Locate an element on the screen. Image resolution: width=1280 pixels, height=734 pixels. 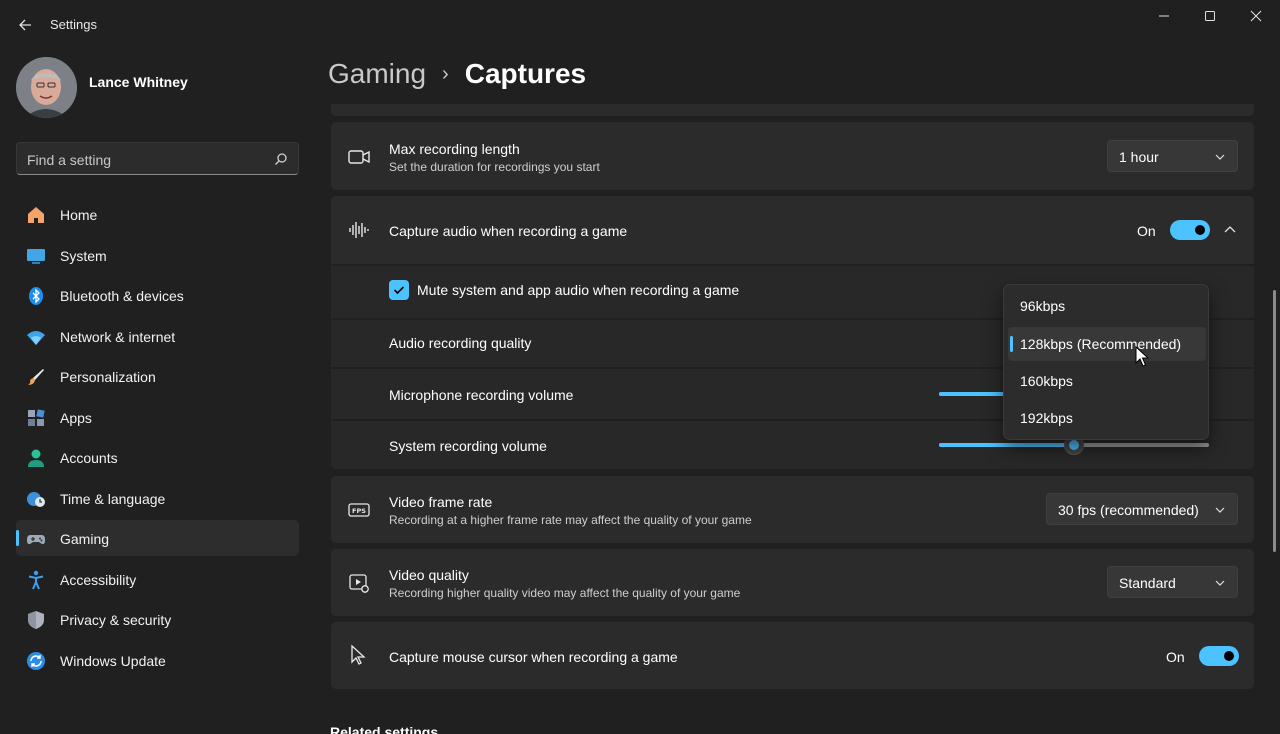
setting-title: Video quality is located at coordinates (429, 575).